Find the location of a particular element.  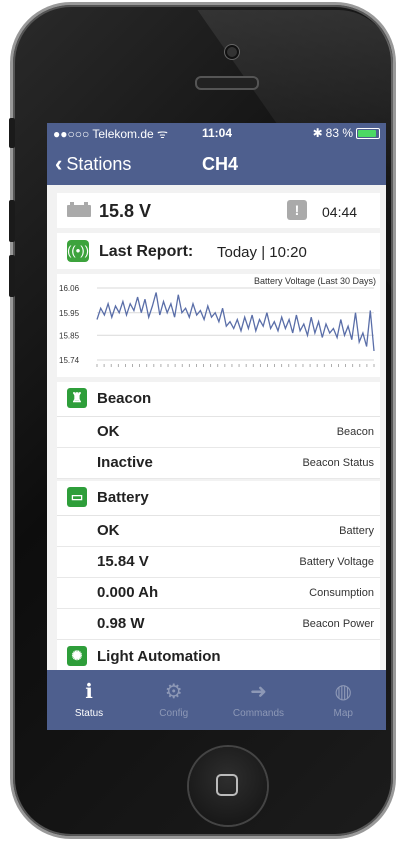

home-button is located at coordinates (228, 786).